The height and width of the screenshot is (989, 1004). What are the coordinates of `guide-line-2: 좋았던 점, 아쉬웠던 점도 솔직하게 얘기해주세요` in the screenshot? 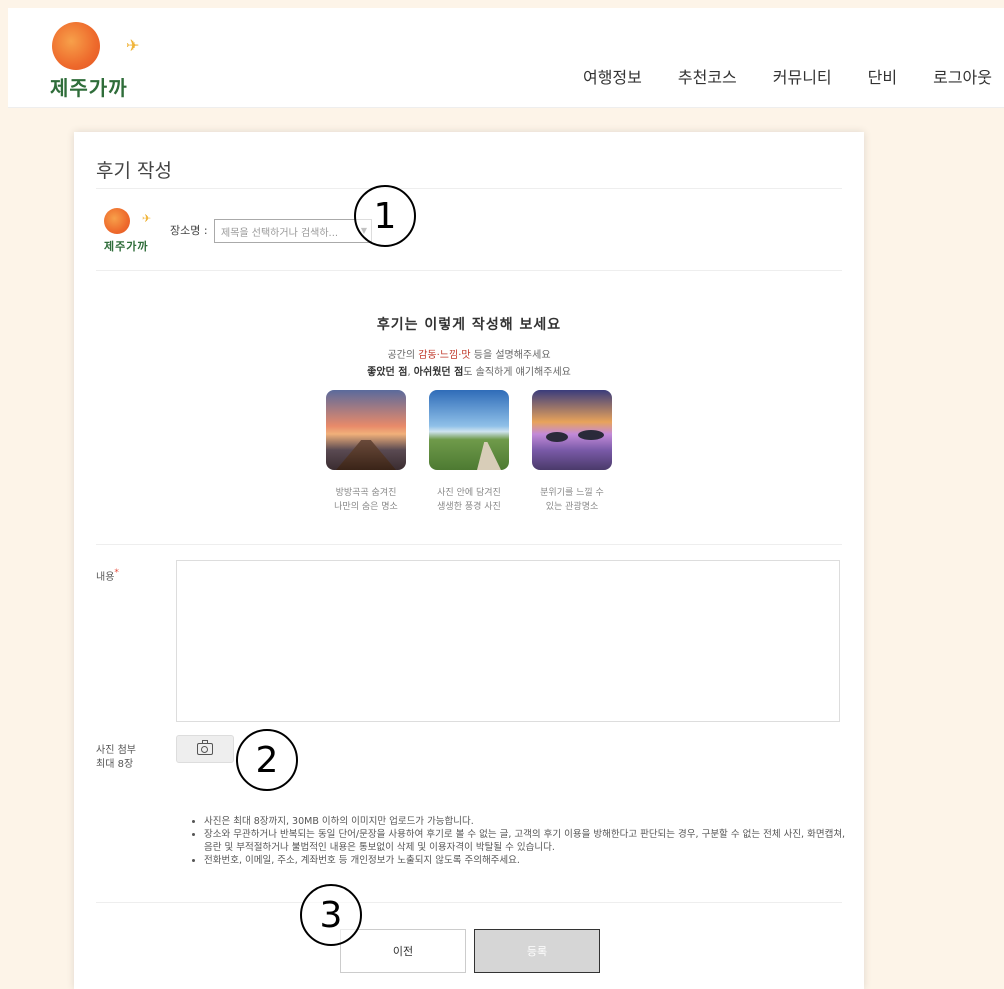 It's located at (469, 372).